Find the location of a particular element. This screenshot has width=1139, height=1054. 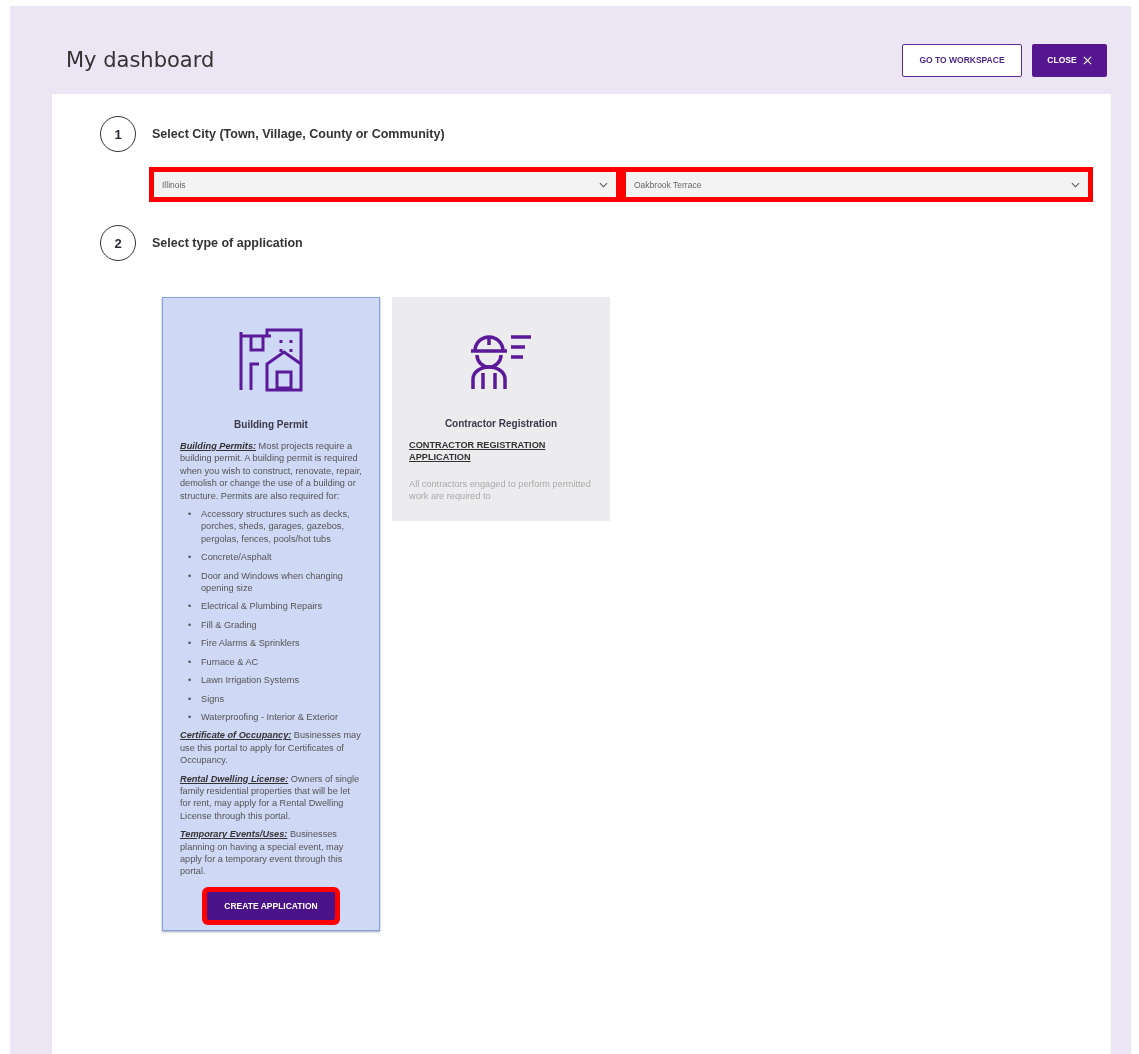

list-item: Waterproofing - Interior & Exterior is located at coordinates (270, 717).